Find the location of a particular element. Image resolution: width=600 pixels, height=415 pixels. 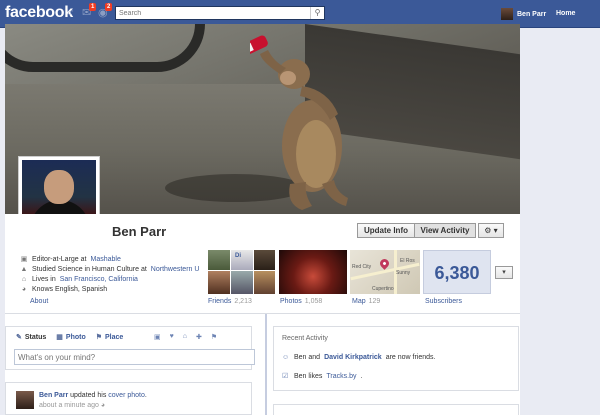

map-tile: Red City Sunny Cupertino El Ros is located at coordinates (385, 272).